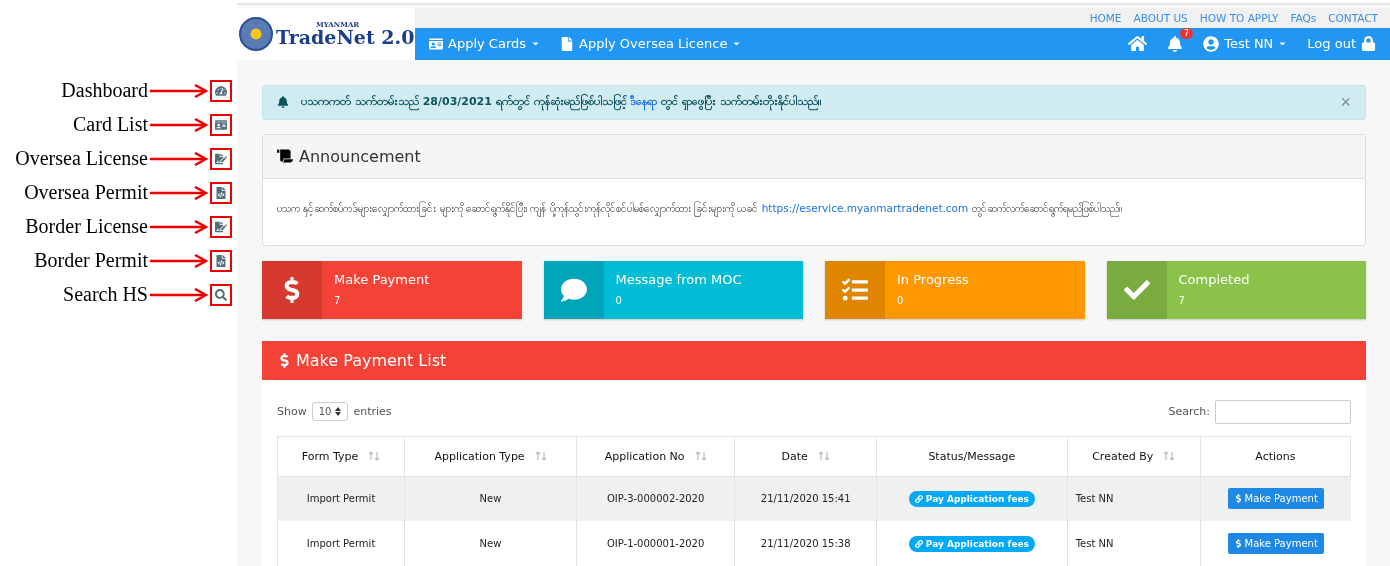  Describe the element at coordinates (105, 294) in the screenshot. I see `annotation-label: Search HS` at that location.